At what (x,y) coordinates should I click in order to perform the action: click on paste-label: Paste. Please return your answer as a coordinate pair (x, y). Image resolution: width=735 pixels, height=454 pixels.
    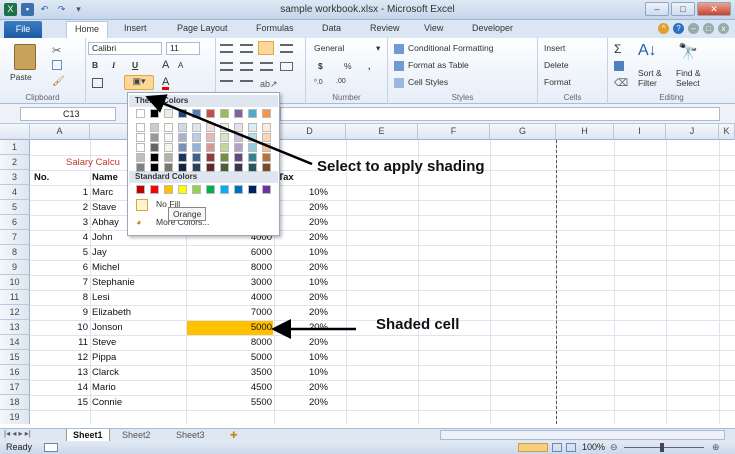
    Looking at the image, I should click on (21, 77).